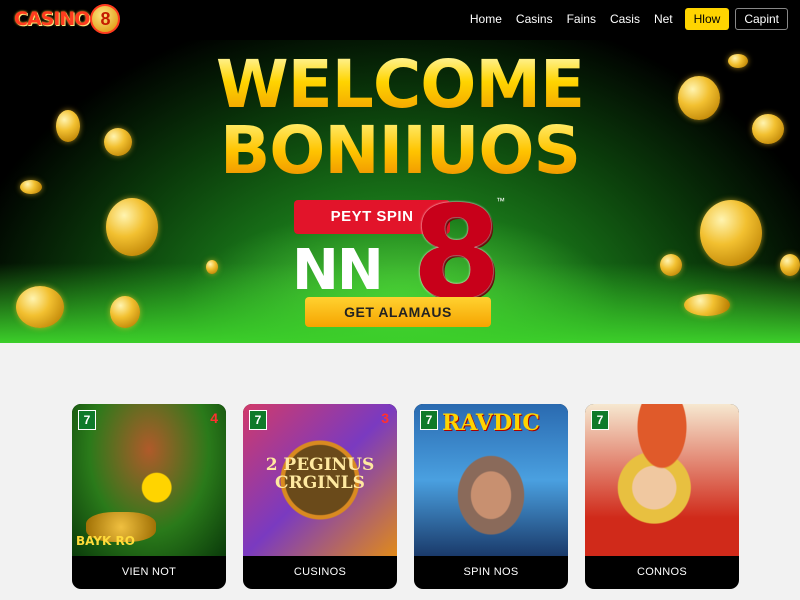  What do you see at coordinates (707, 19) in the screenshot?
I see `play-button: Hlow` at bounding box center [707, 19].